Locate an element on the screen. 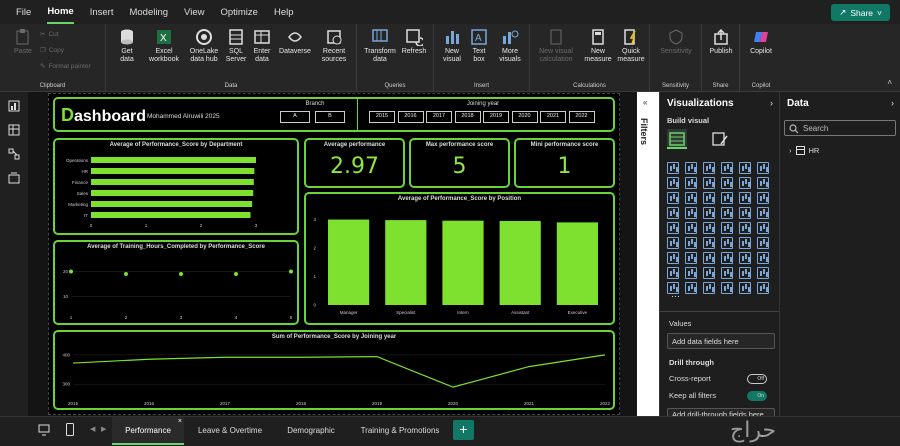 Image resolution: width=900 pixels, height=446 pixels. enter-data-button: Enter data is located at coordinates (262, 46).